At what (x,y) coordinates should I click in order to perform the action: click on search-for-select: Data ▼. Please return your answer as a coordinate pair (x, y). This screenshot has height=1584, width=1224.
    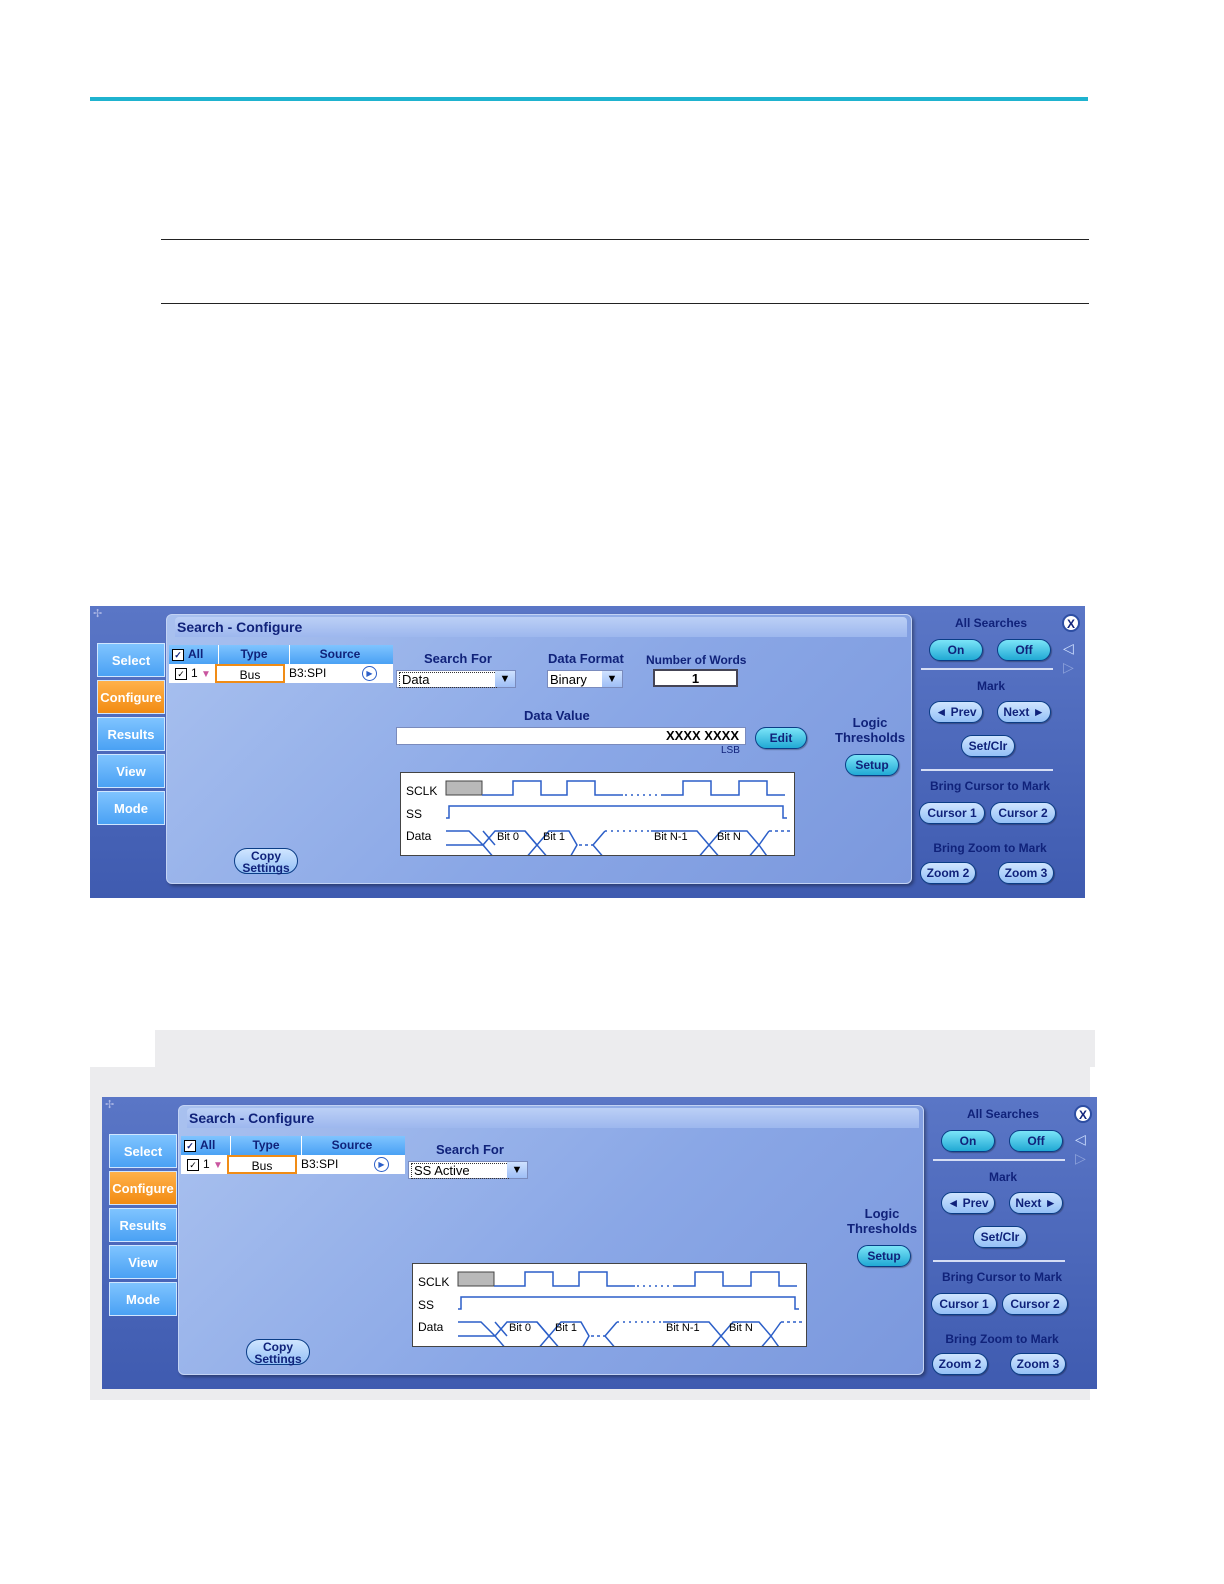
    Looking at the image, I should click on (456, 679).